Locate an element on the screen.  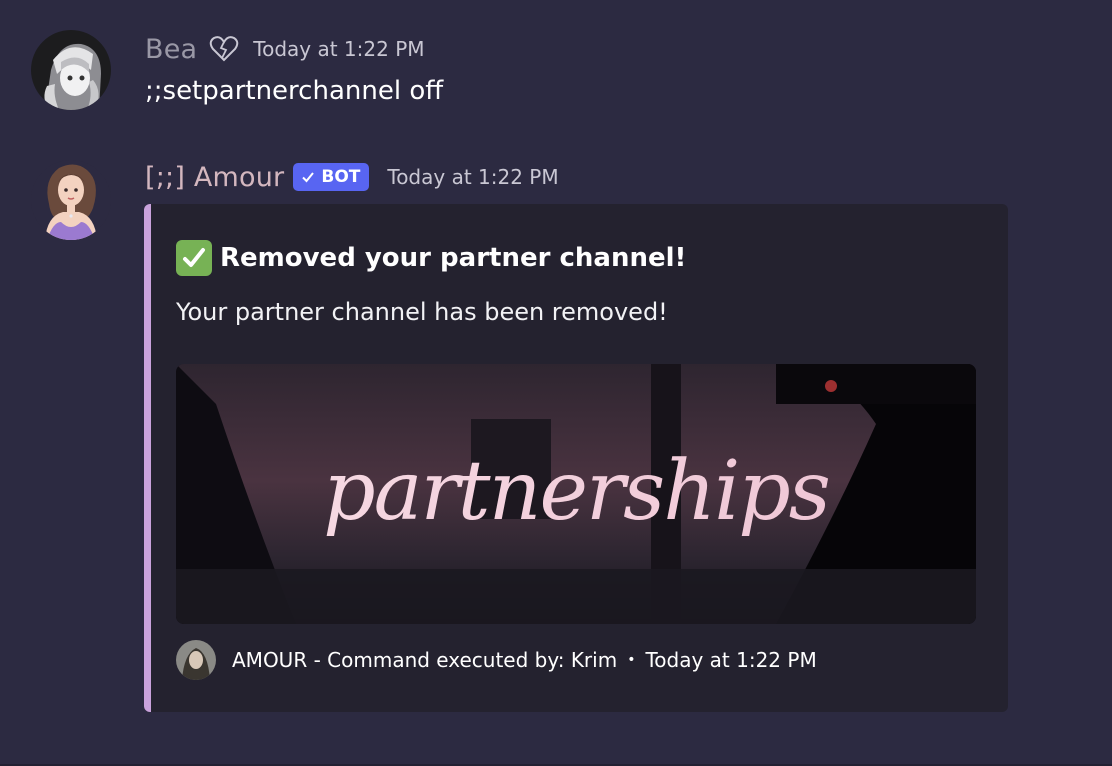
author-name: [;;] Amour is located at coordinates (214, 177).